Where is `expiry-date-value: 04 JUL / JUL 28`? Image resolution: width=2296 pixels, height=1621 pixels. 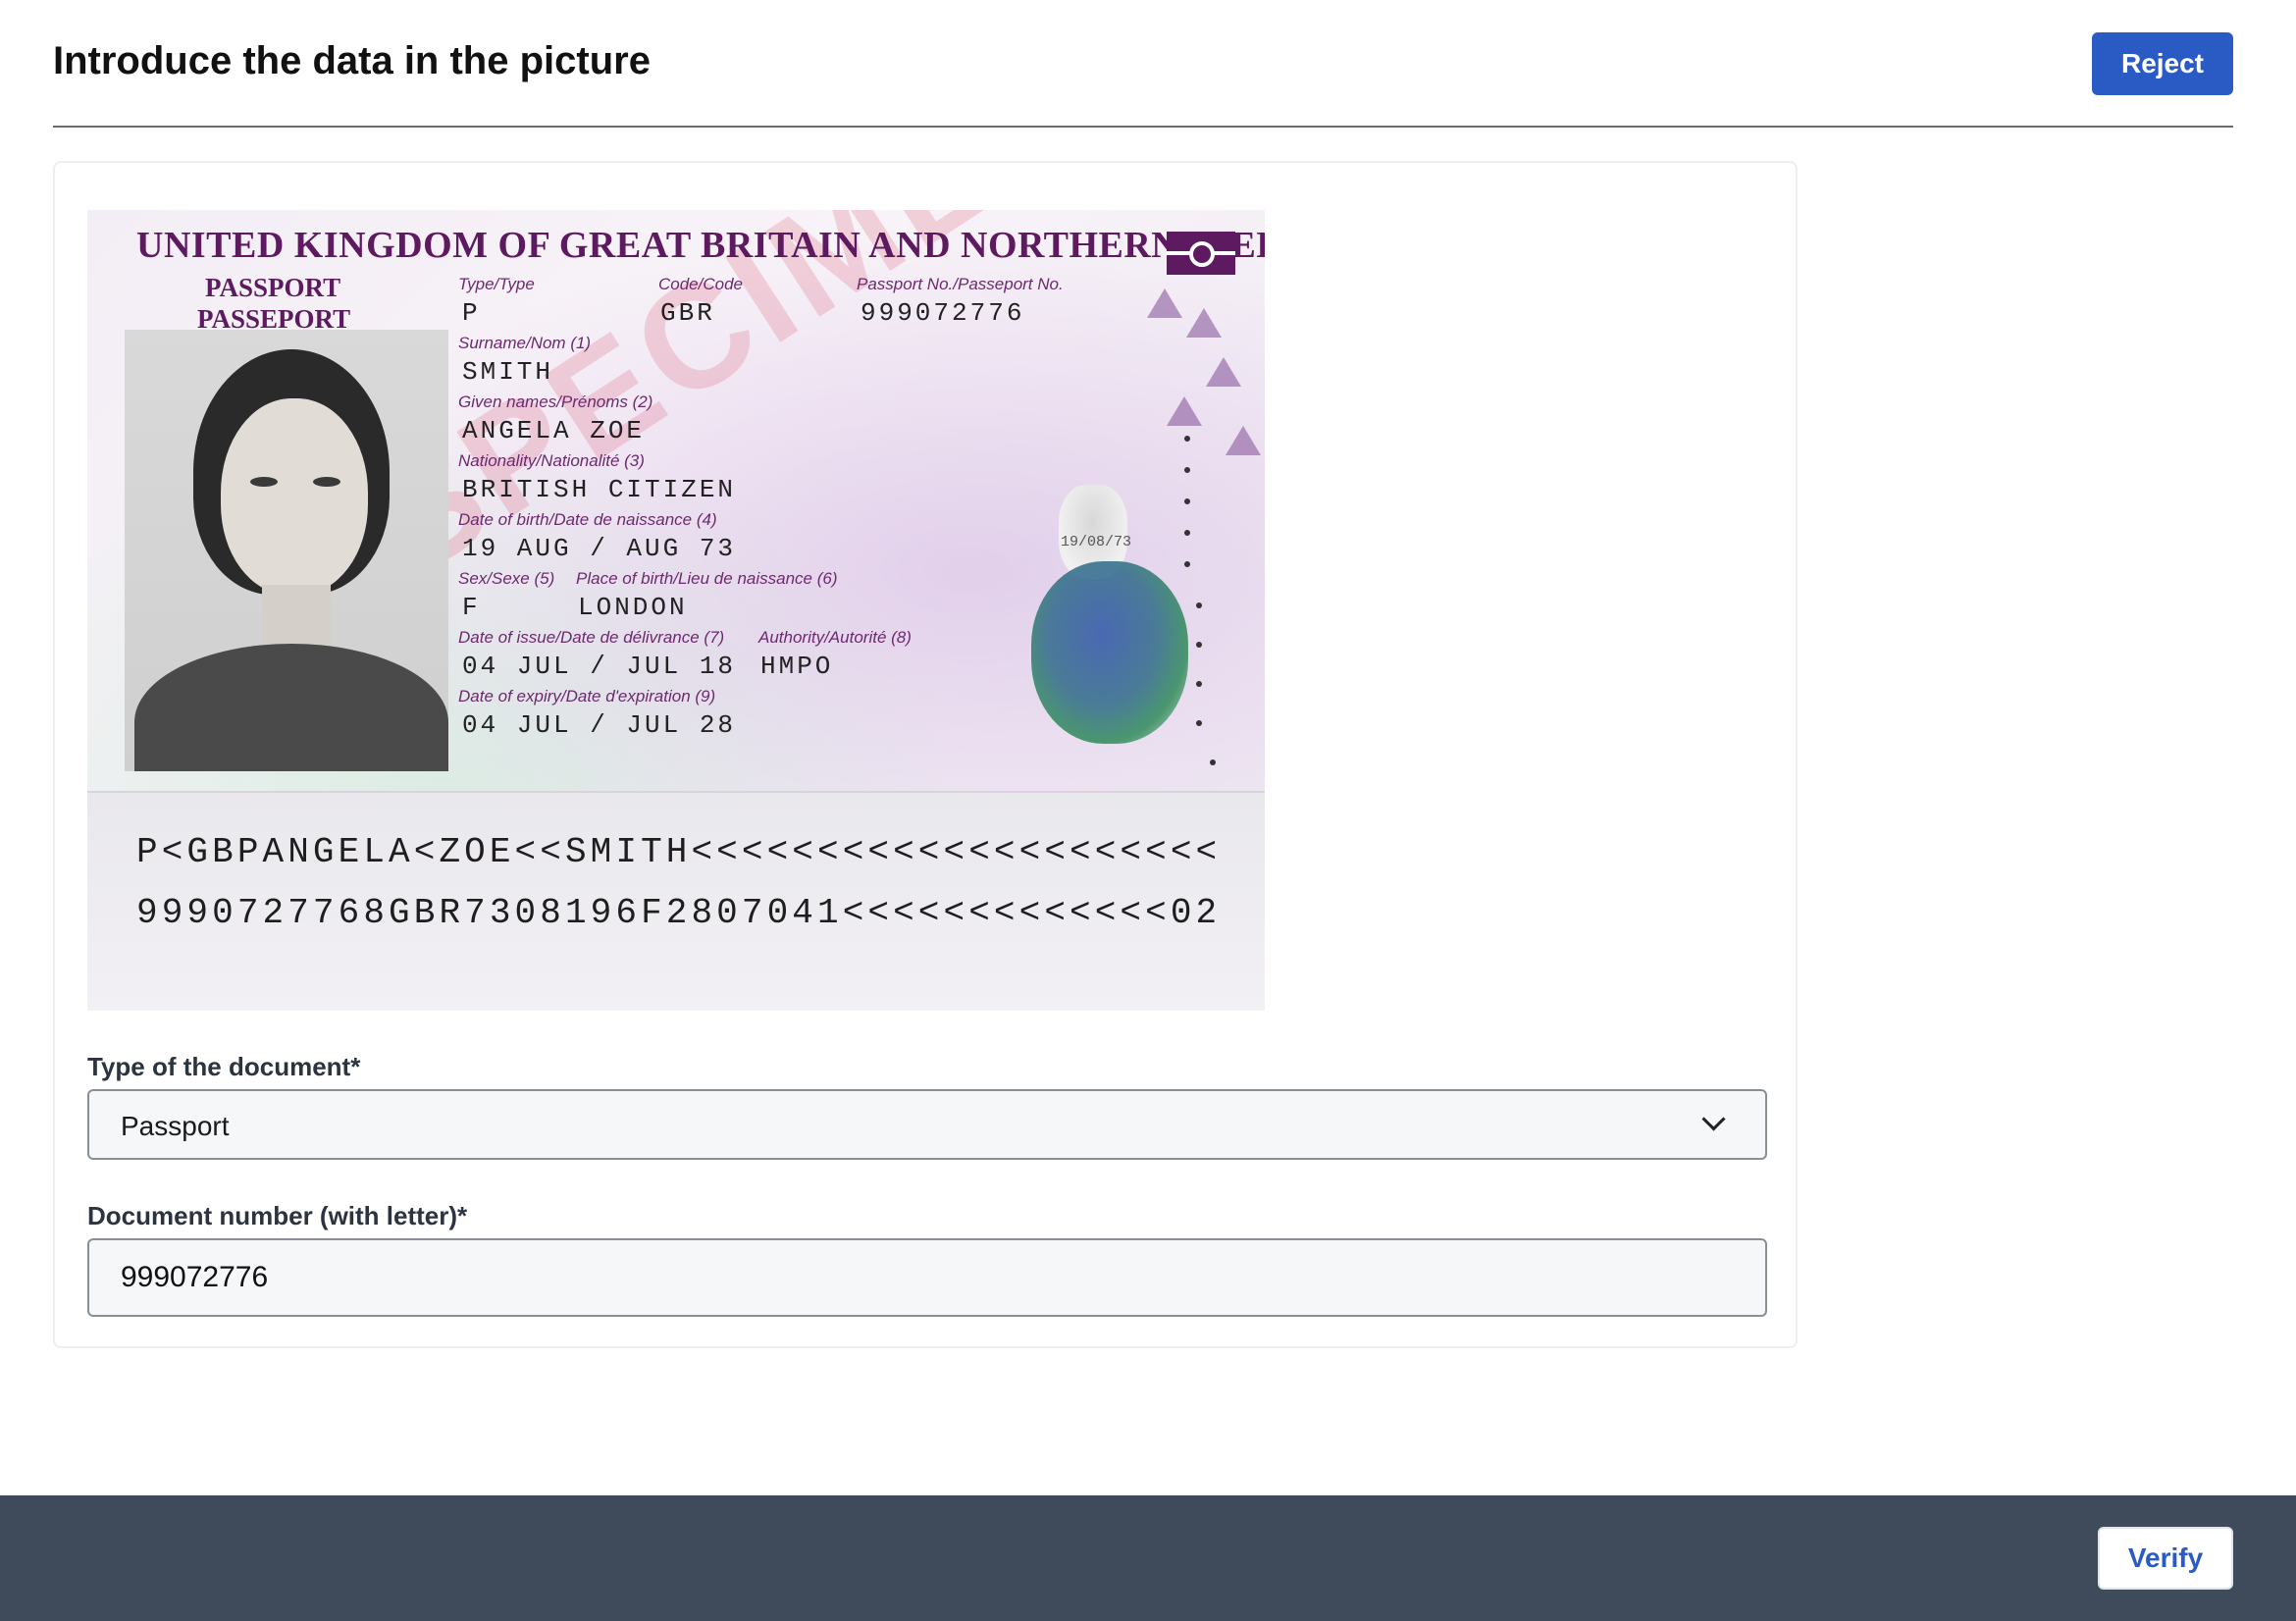
expiry-date-value: 04 JUL / JUL 28 is located at coordinates (599, 725).